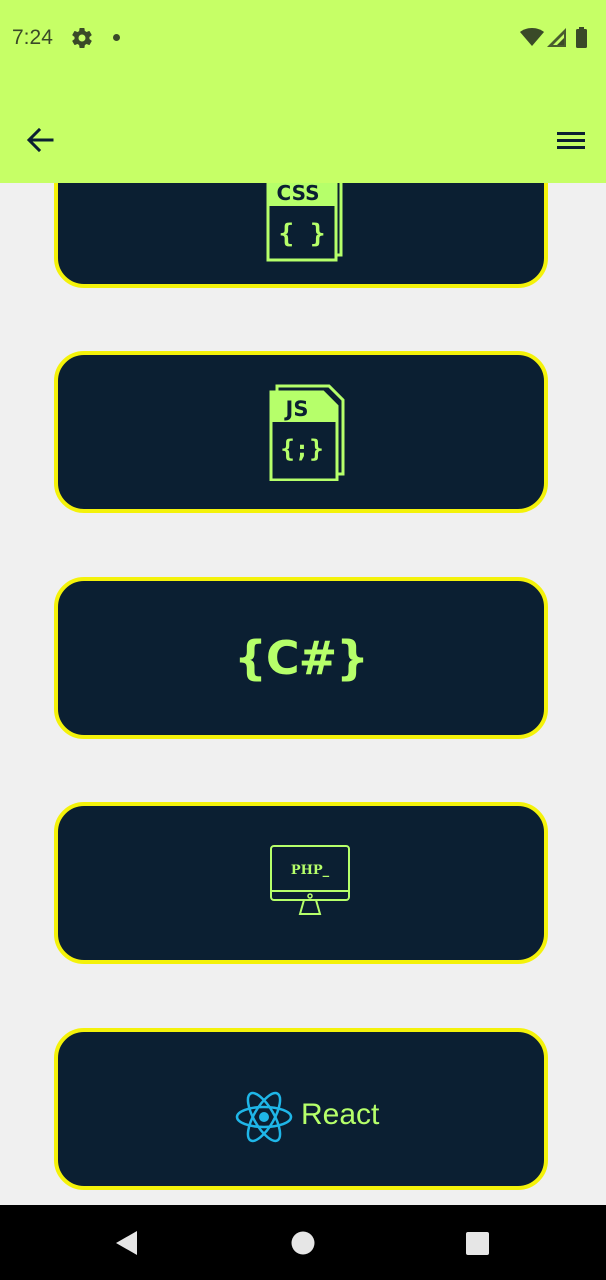 The height and width of the screenshot is (1280, 606). I want to click on arrow-left-icon, so click(40, 140).